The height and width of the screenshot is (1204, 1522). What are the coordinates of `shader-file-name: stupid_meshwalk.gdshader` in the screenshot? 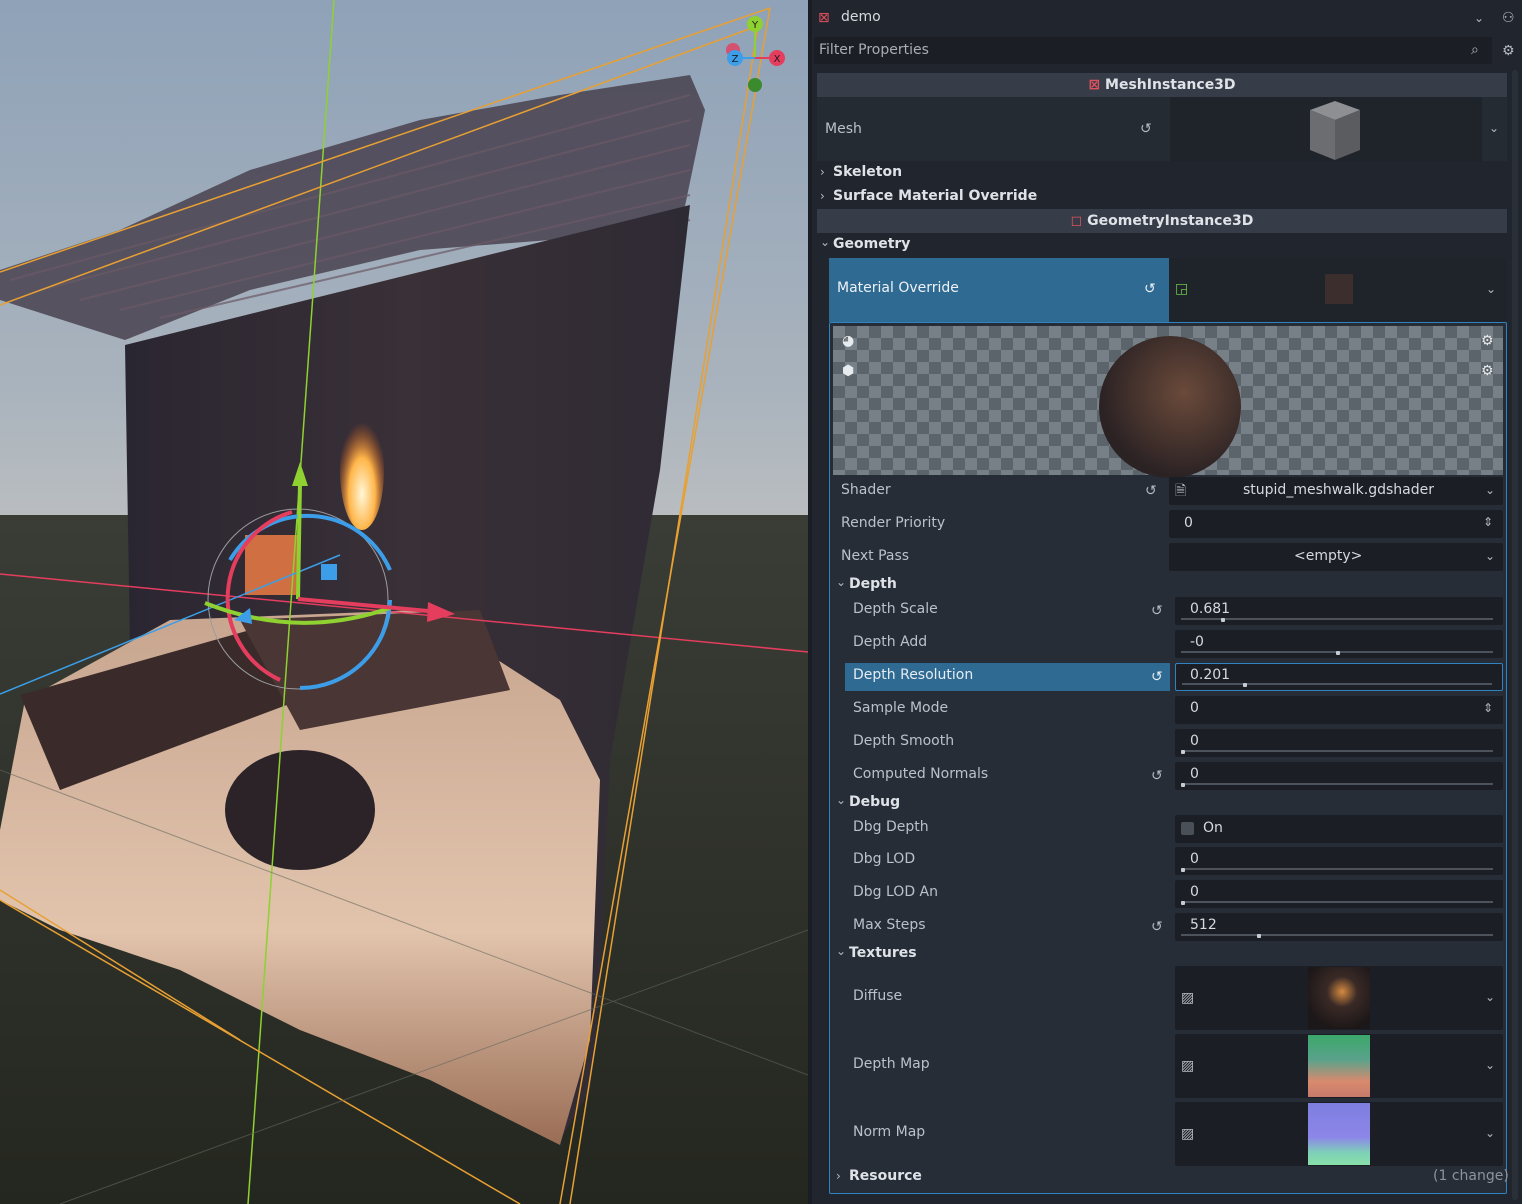 It's located at (1338, 490).